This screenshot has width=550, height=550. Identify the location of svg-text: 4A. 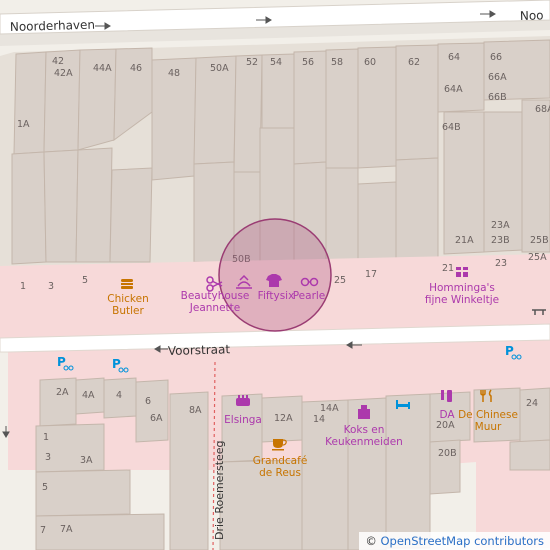
(88, 395).